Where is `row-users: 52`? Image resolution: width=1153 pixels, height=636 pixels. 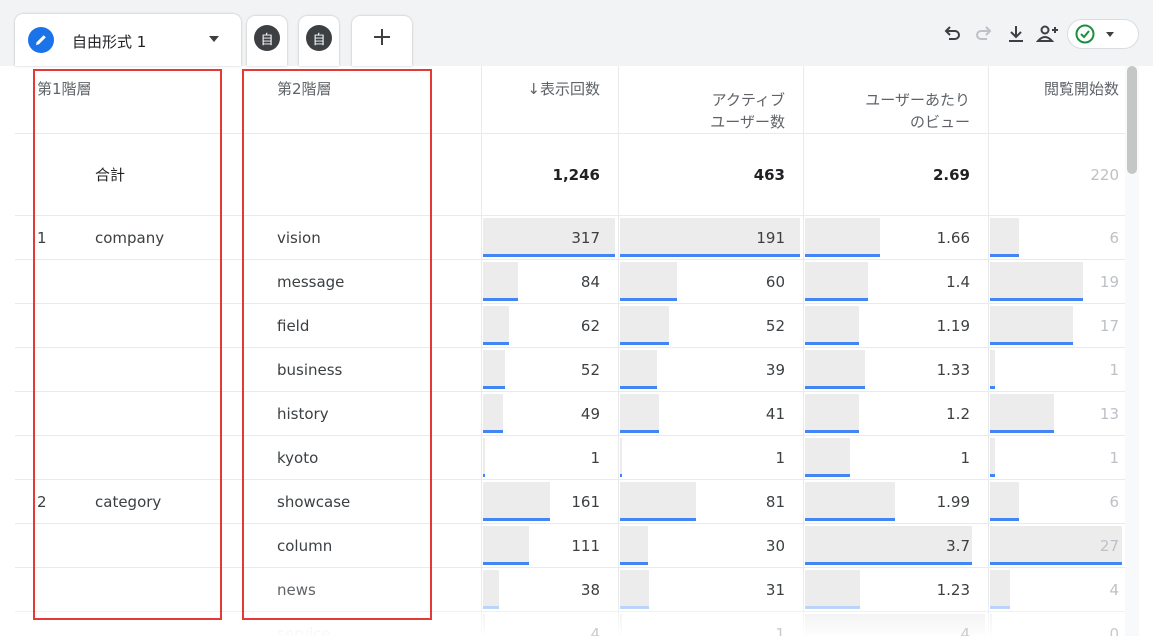
row-users: 52 is located at coordinates (711, 325).